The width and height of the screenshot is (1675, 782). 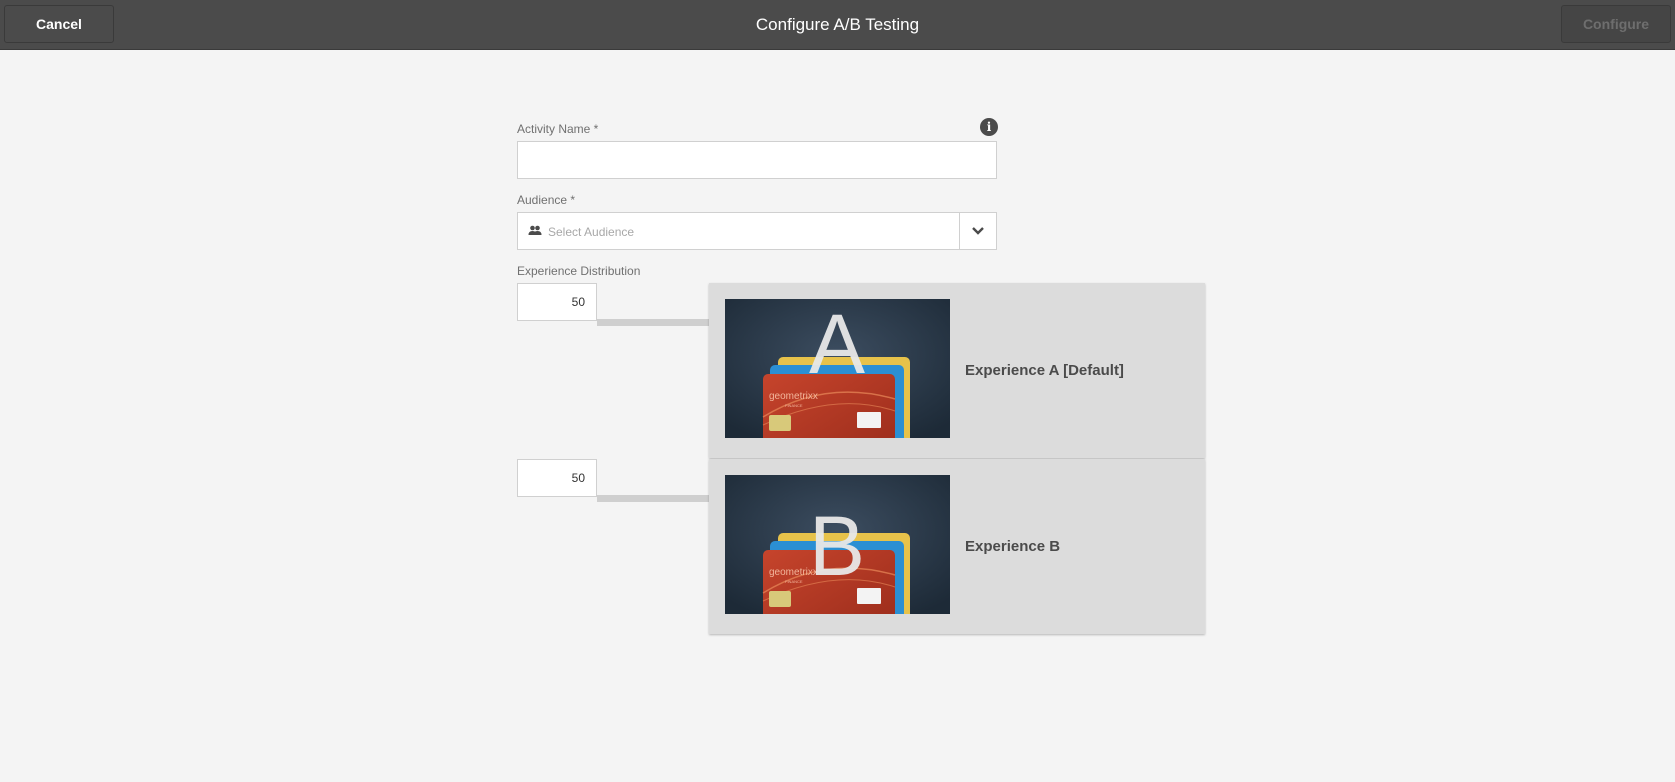 I want to click on top-bar: Cancel Configure A/B Testing Configure, so click(x=837, y=25).